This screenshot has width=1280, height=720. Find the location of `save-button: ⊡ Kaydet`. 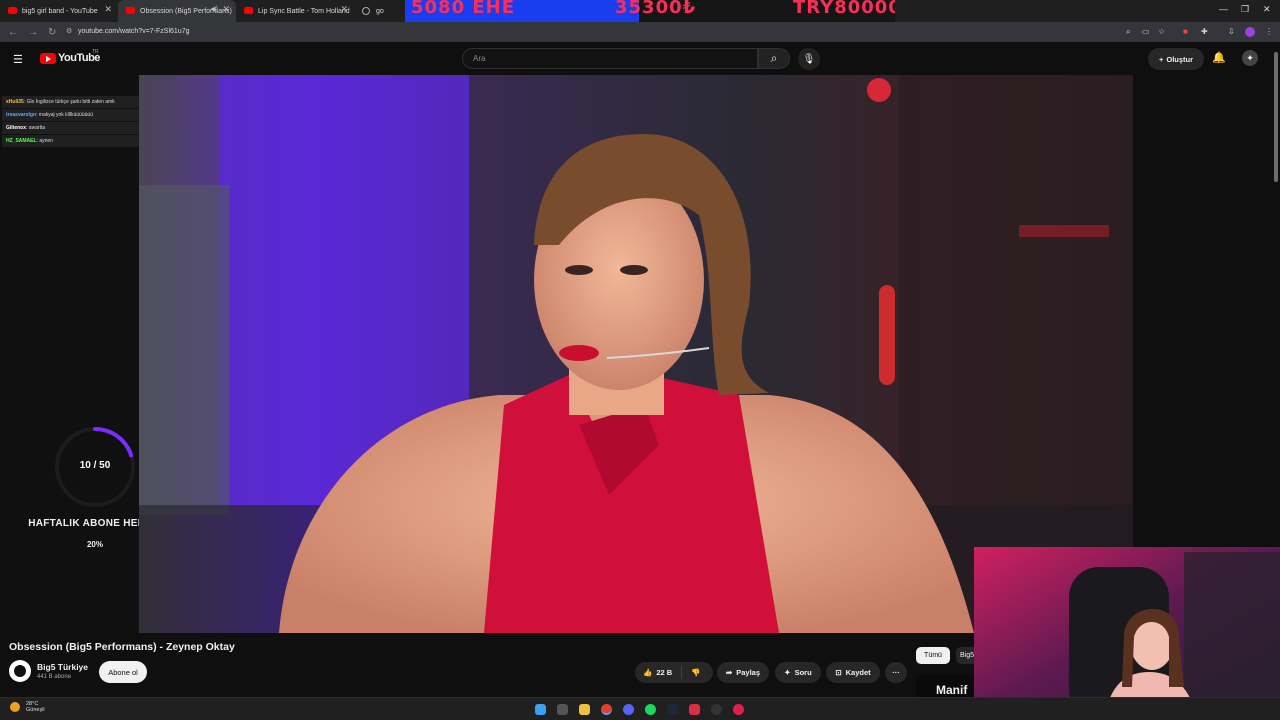

save-button: ⊡ Kaydet is located at coordinates (853, 672).